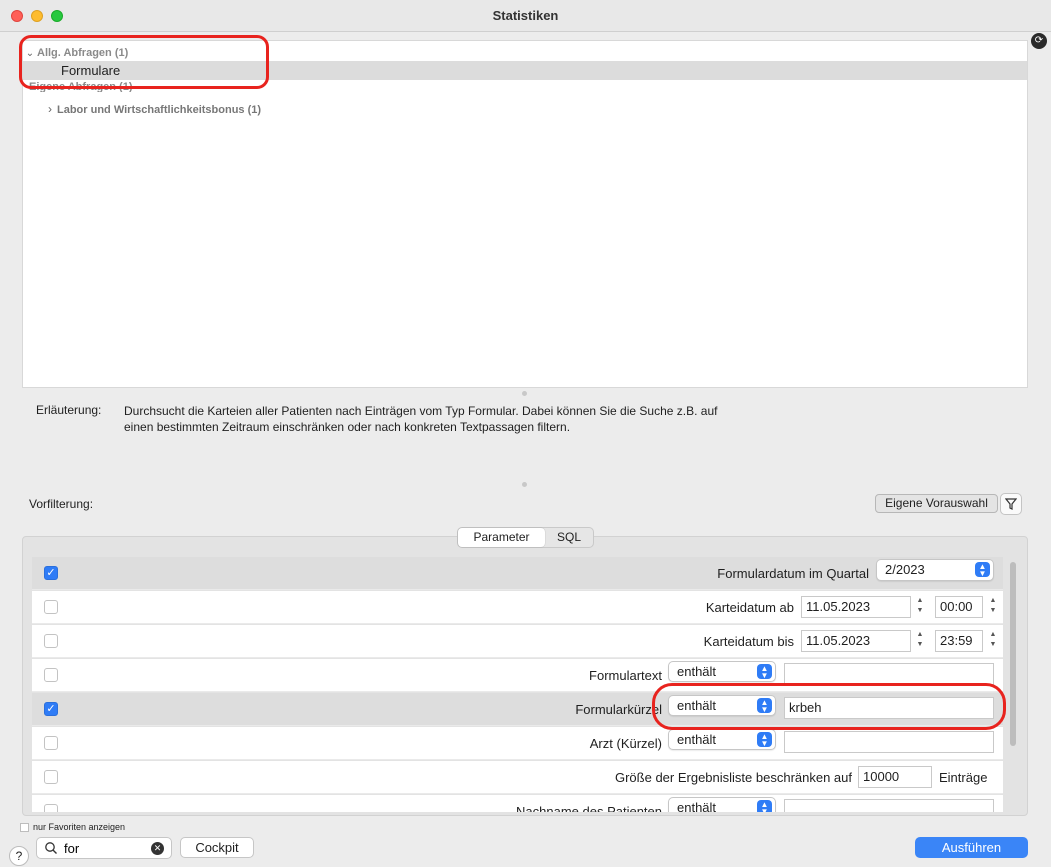  I want to click on search-input, so click(108, 848).